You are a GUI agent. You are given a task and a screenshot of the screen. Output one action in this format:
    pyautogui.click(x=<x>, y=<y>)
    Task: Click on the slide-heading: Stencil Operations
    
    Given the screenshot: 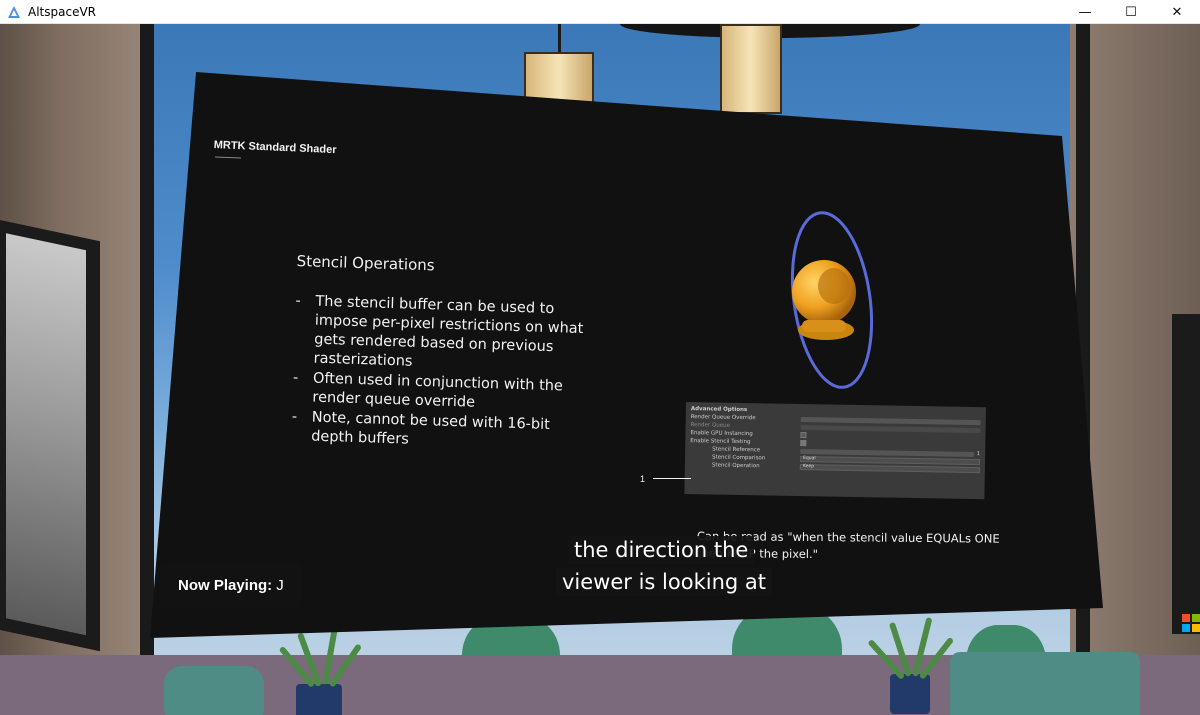 What is the action you would take?
    pyautogui.click(x=365, y=263)
    